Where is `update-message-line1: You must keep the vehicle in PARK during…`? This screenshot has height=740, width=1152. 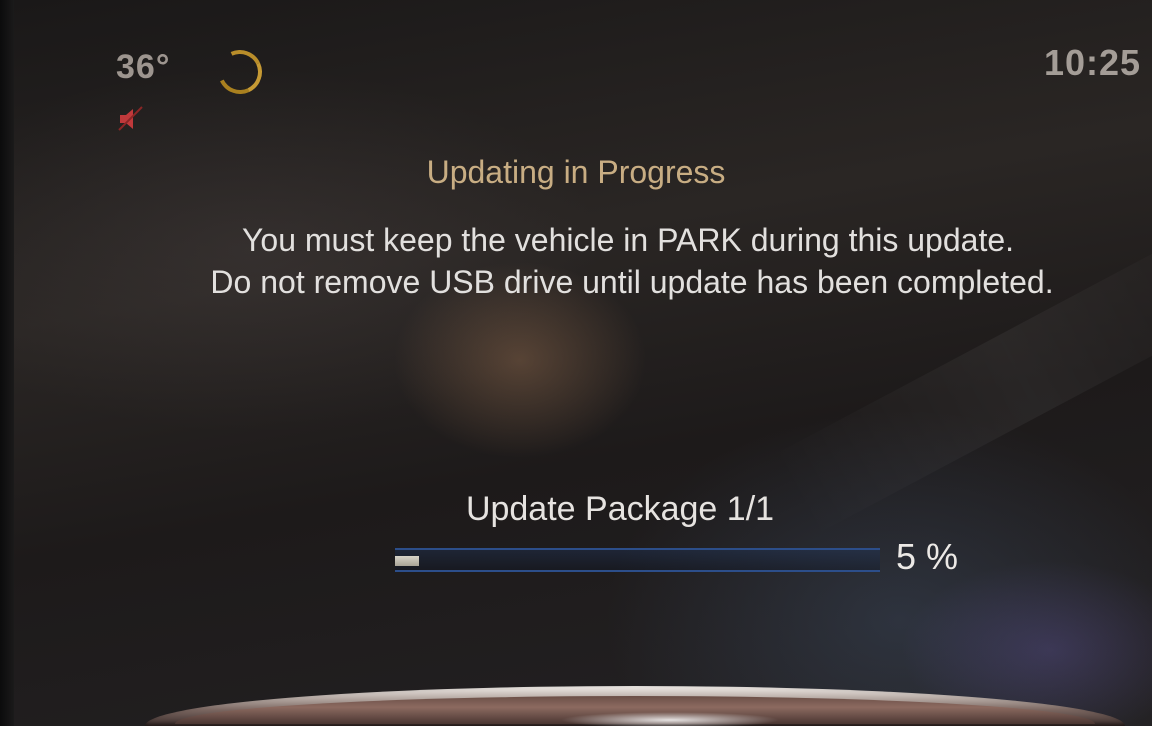
update-message-line1: You must keep the vehicle in PARK during… is located at coordinates (628, 240).